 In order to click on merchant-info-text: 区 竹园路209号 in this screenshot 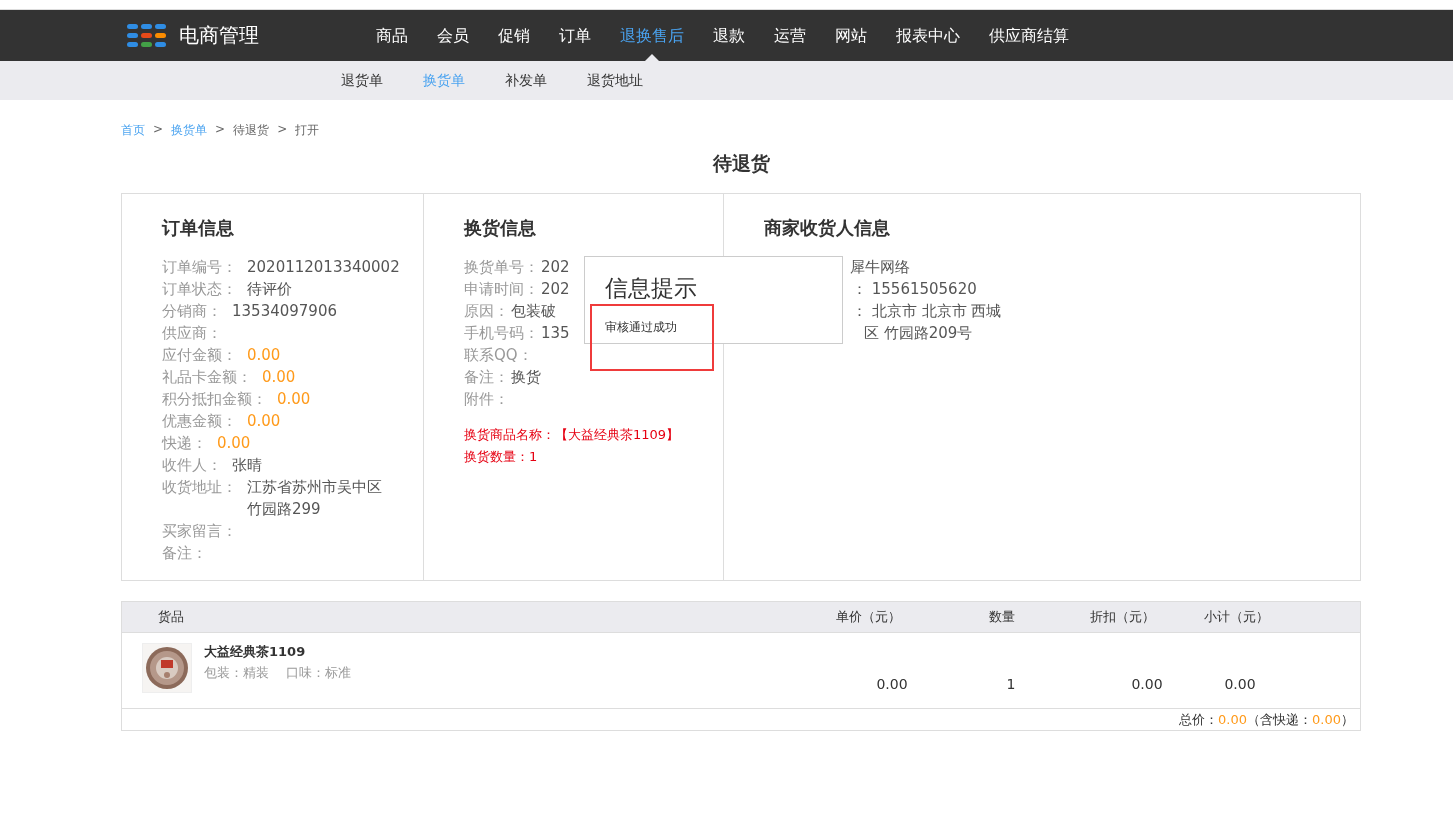, I will do `click(918, 333)`.